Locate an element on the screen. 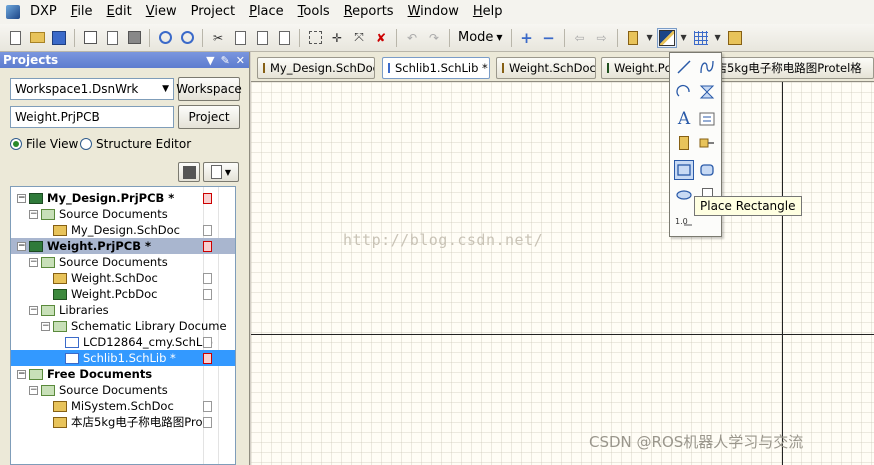 Image resolution: width=874 pixels, height=465 pixels. zoom-out-button is located at coordinates (187, 38).